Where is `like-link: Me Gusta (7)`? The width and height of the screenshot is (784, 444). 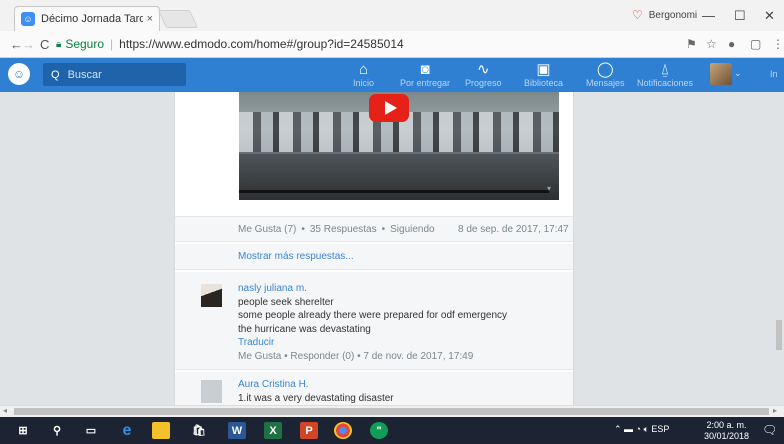
like-link: Me Gusta (7) is located at coordinates (267, 229).